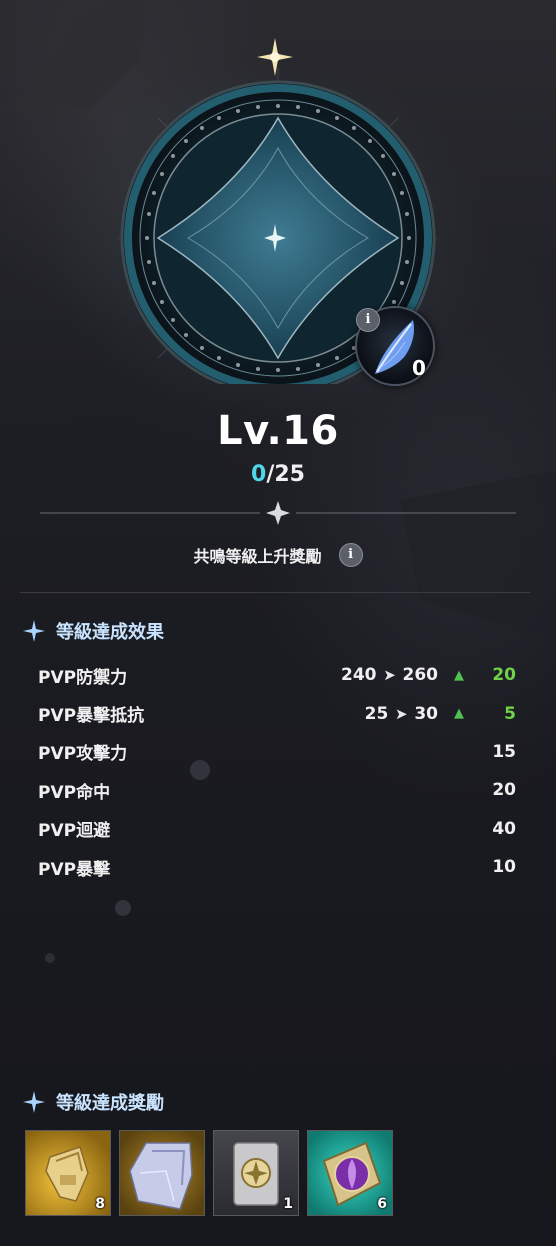 This screenshot has width=556, height=1246. I want to click on section-divider, so click(275, 592).